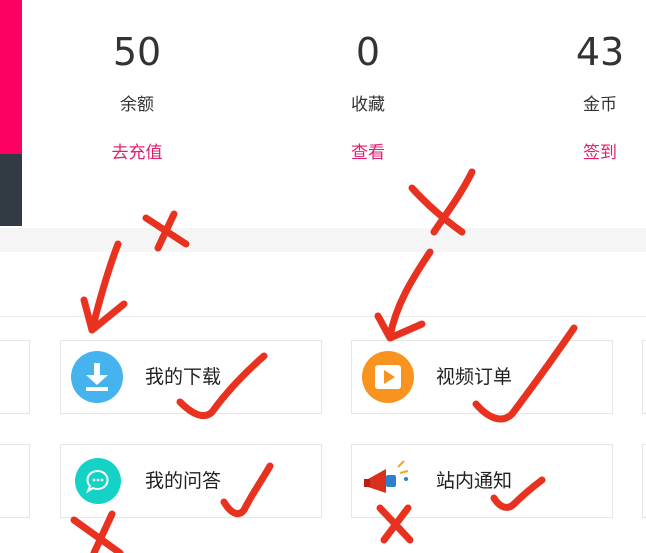  What do you see at coordinates (323, 240) in the screenshot?
I see `section-separator` at bounding box center [323, 240].